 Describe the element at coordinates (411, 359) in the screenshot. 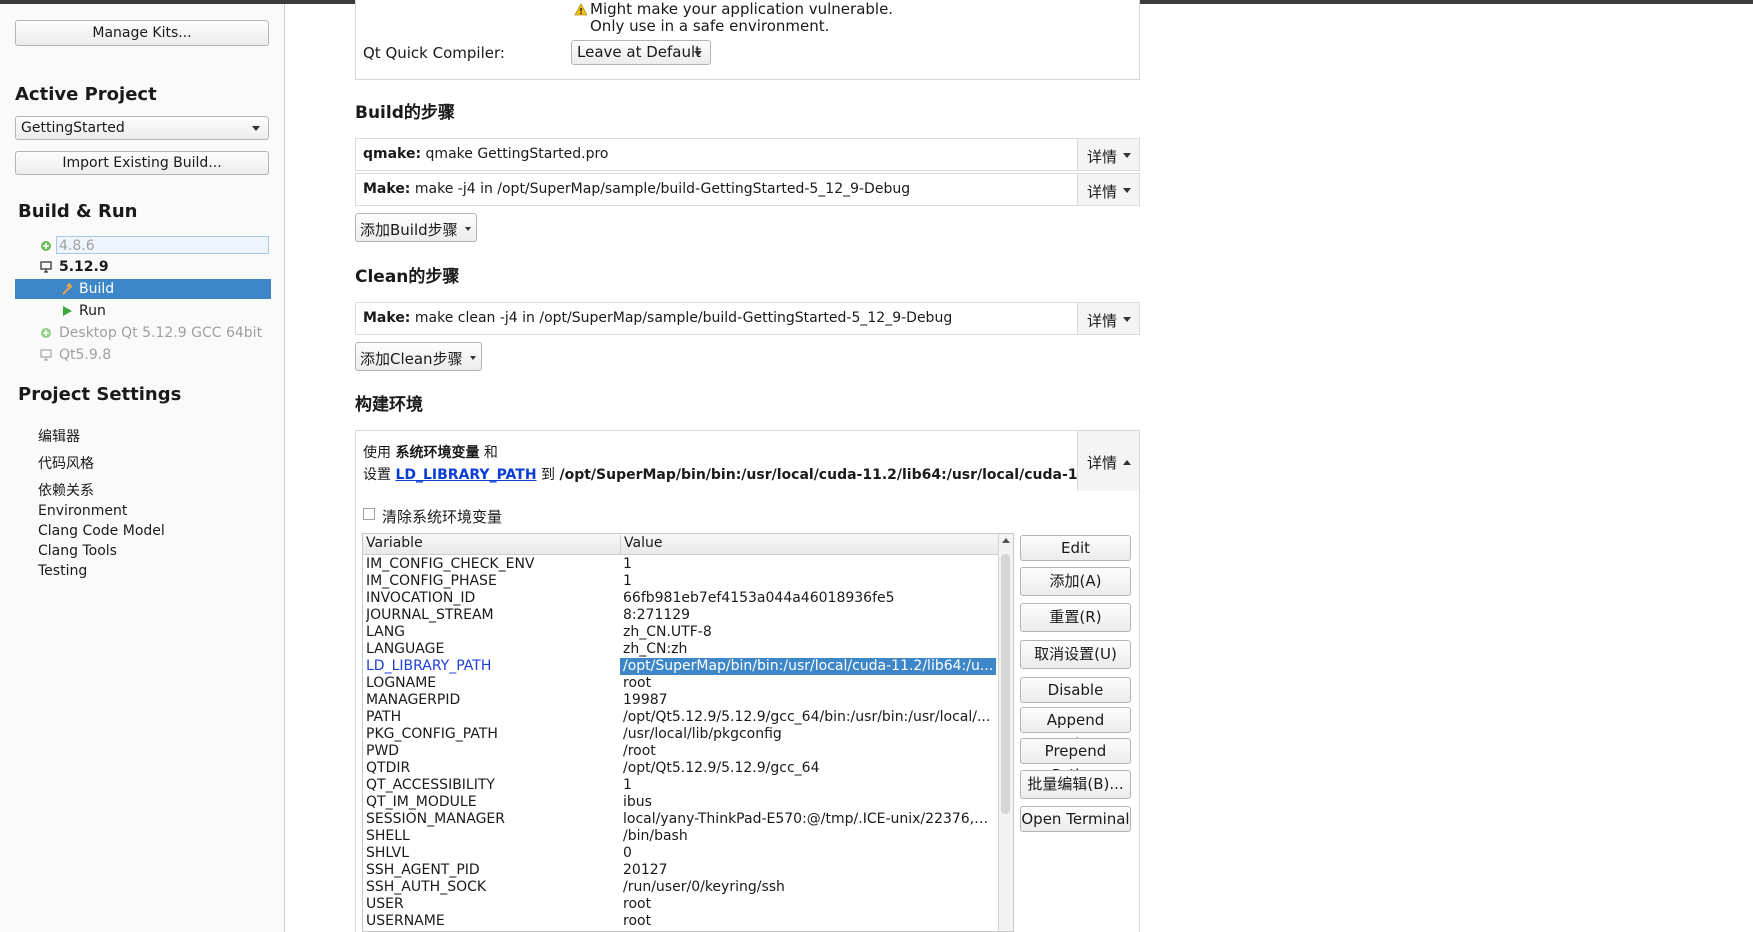

I see `add-clean-step-label: 添加Clean步骤` at that location.